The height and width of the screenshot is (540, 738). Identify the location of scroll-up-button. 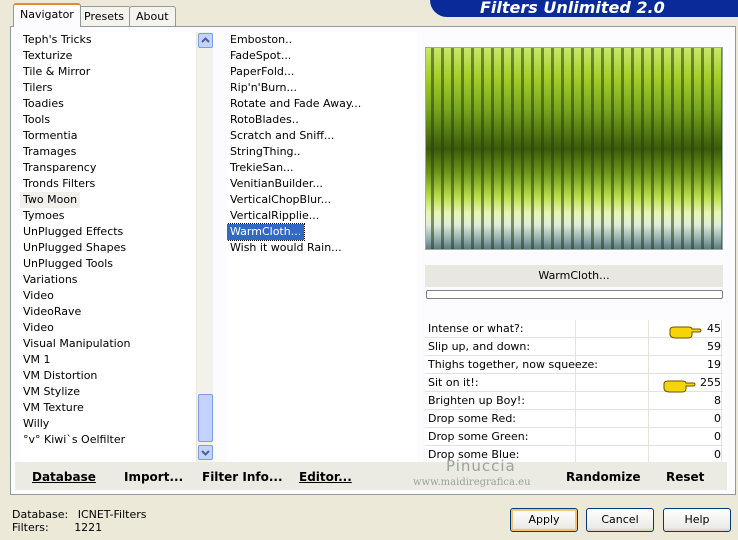
(205, 40).